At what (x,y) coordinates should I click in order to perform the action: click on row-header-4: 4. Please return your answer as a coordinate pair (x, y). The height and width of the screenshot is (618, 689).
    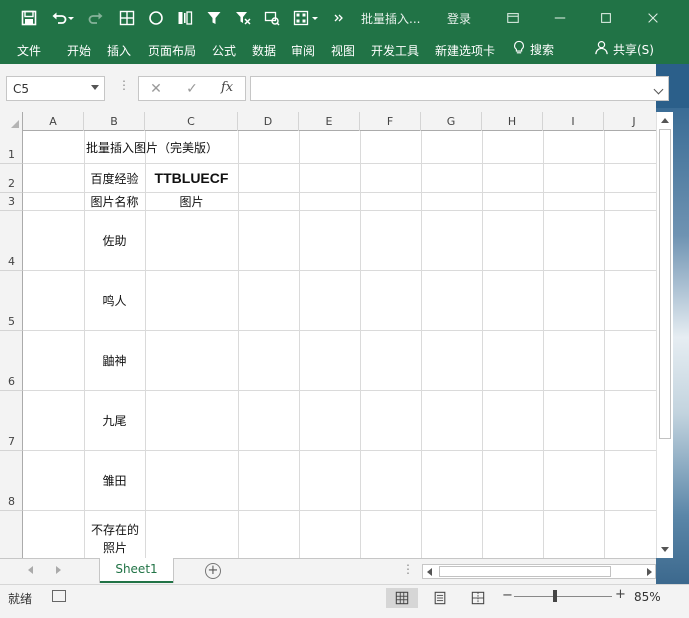
    Looking at the image, I should click on (11, 241).